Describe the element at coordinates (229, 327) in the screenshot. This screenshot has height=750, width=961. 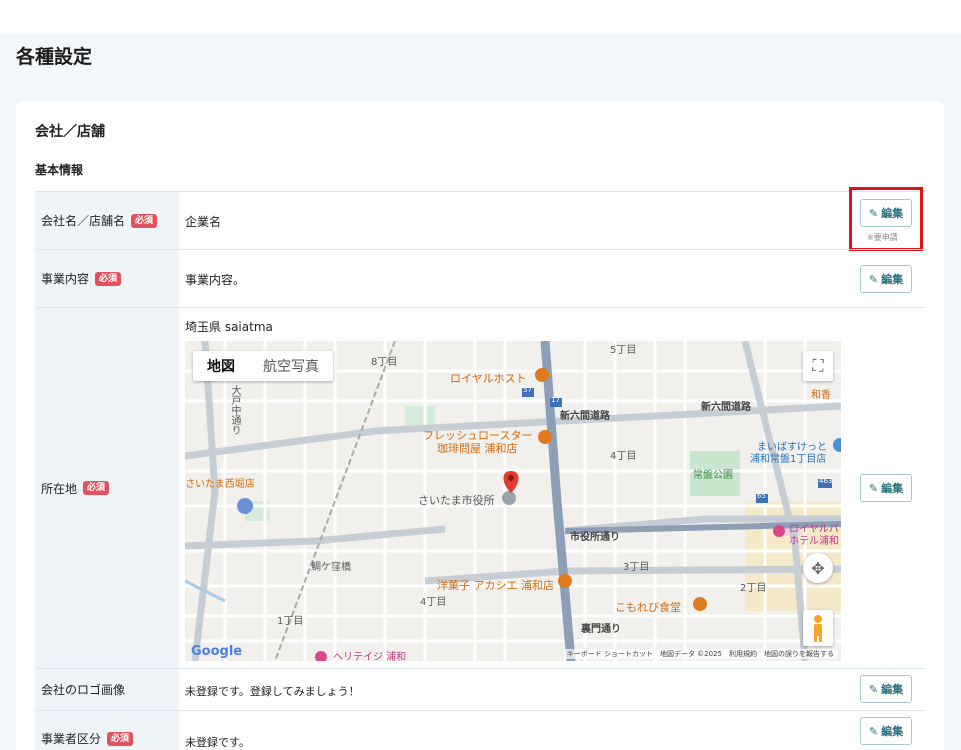
I see `row-value: 埼玉県 saiatma` at that location.